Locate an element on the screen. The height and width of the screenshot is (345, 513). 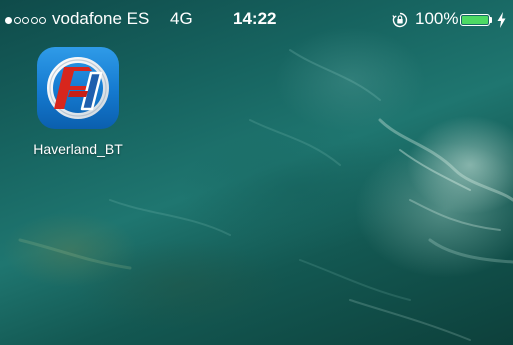
signal-strength-indicator is located at coordinates (26, 20).